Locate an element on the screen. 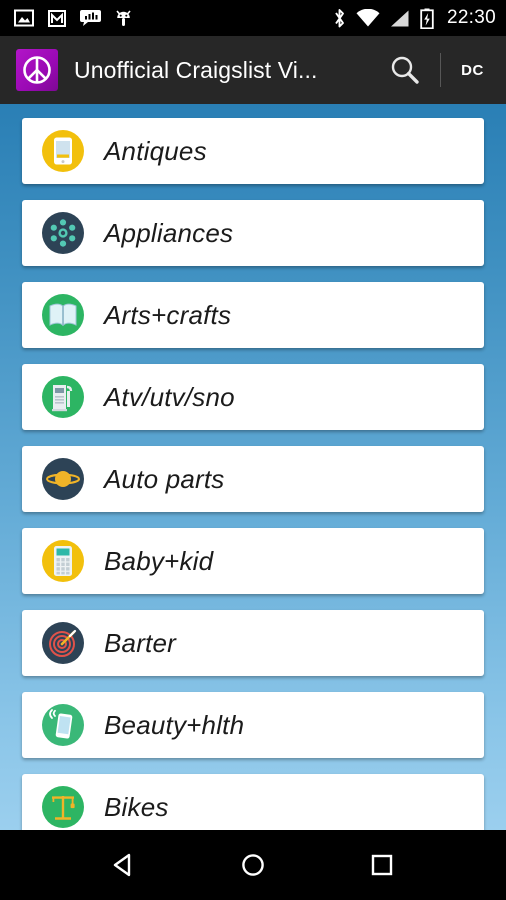 The width and height of the screenshot is (506, 900). status-bar: 22:30 is located at coordinates (253, 18).